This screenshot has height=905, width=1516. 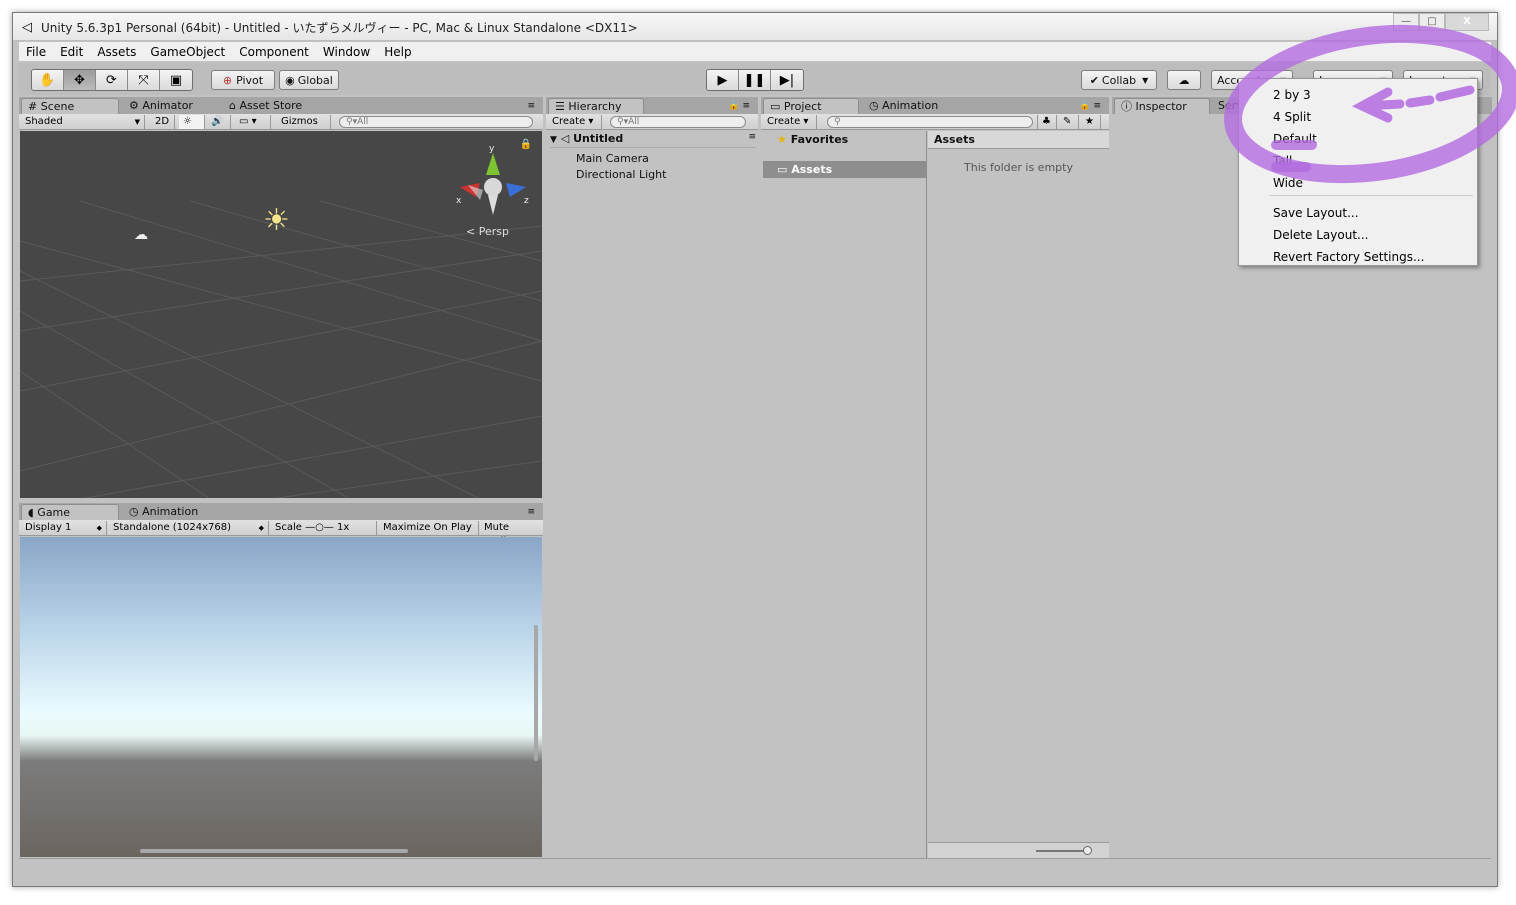 What do you see at coordinates (511, 534) in the screenshot?
I see `mute-audio-toggle: Mute Audio` at bounding box center [511, 534].